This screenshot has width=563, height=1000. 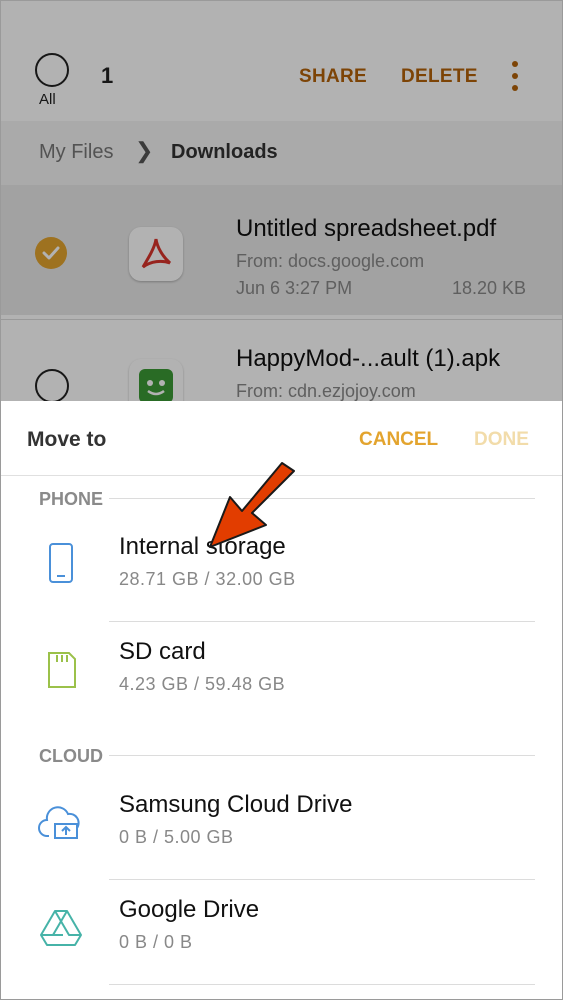 What do you see at coordinates (281, 931) in the screenshot?
I see `location-google-drive: Google Drive 0 B / 0 B` at bounding box center [281, 931].